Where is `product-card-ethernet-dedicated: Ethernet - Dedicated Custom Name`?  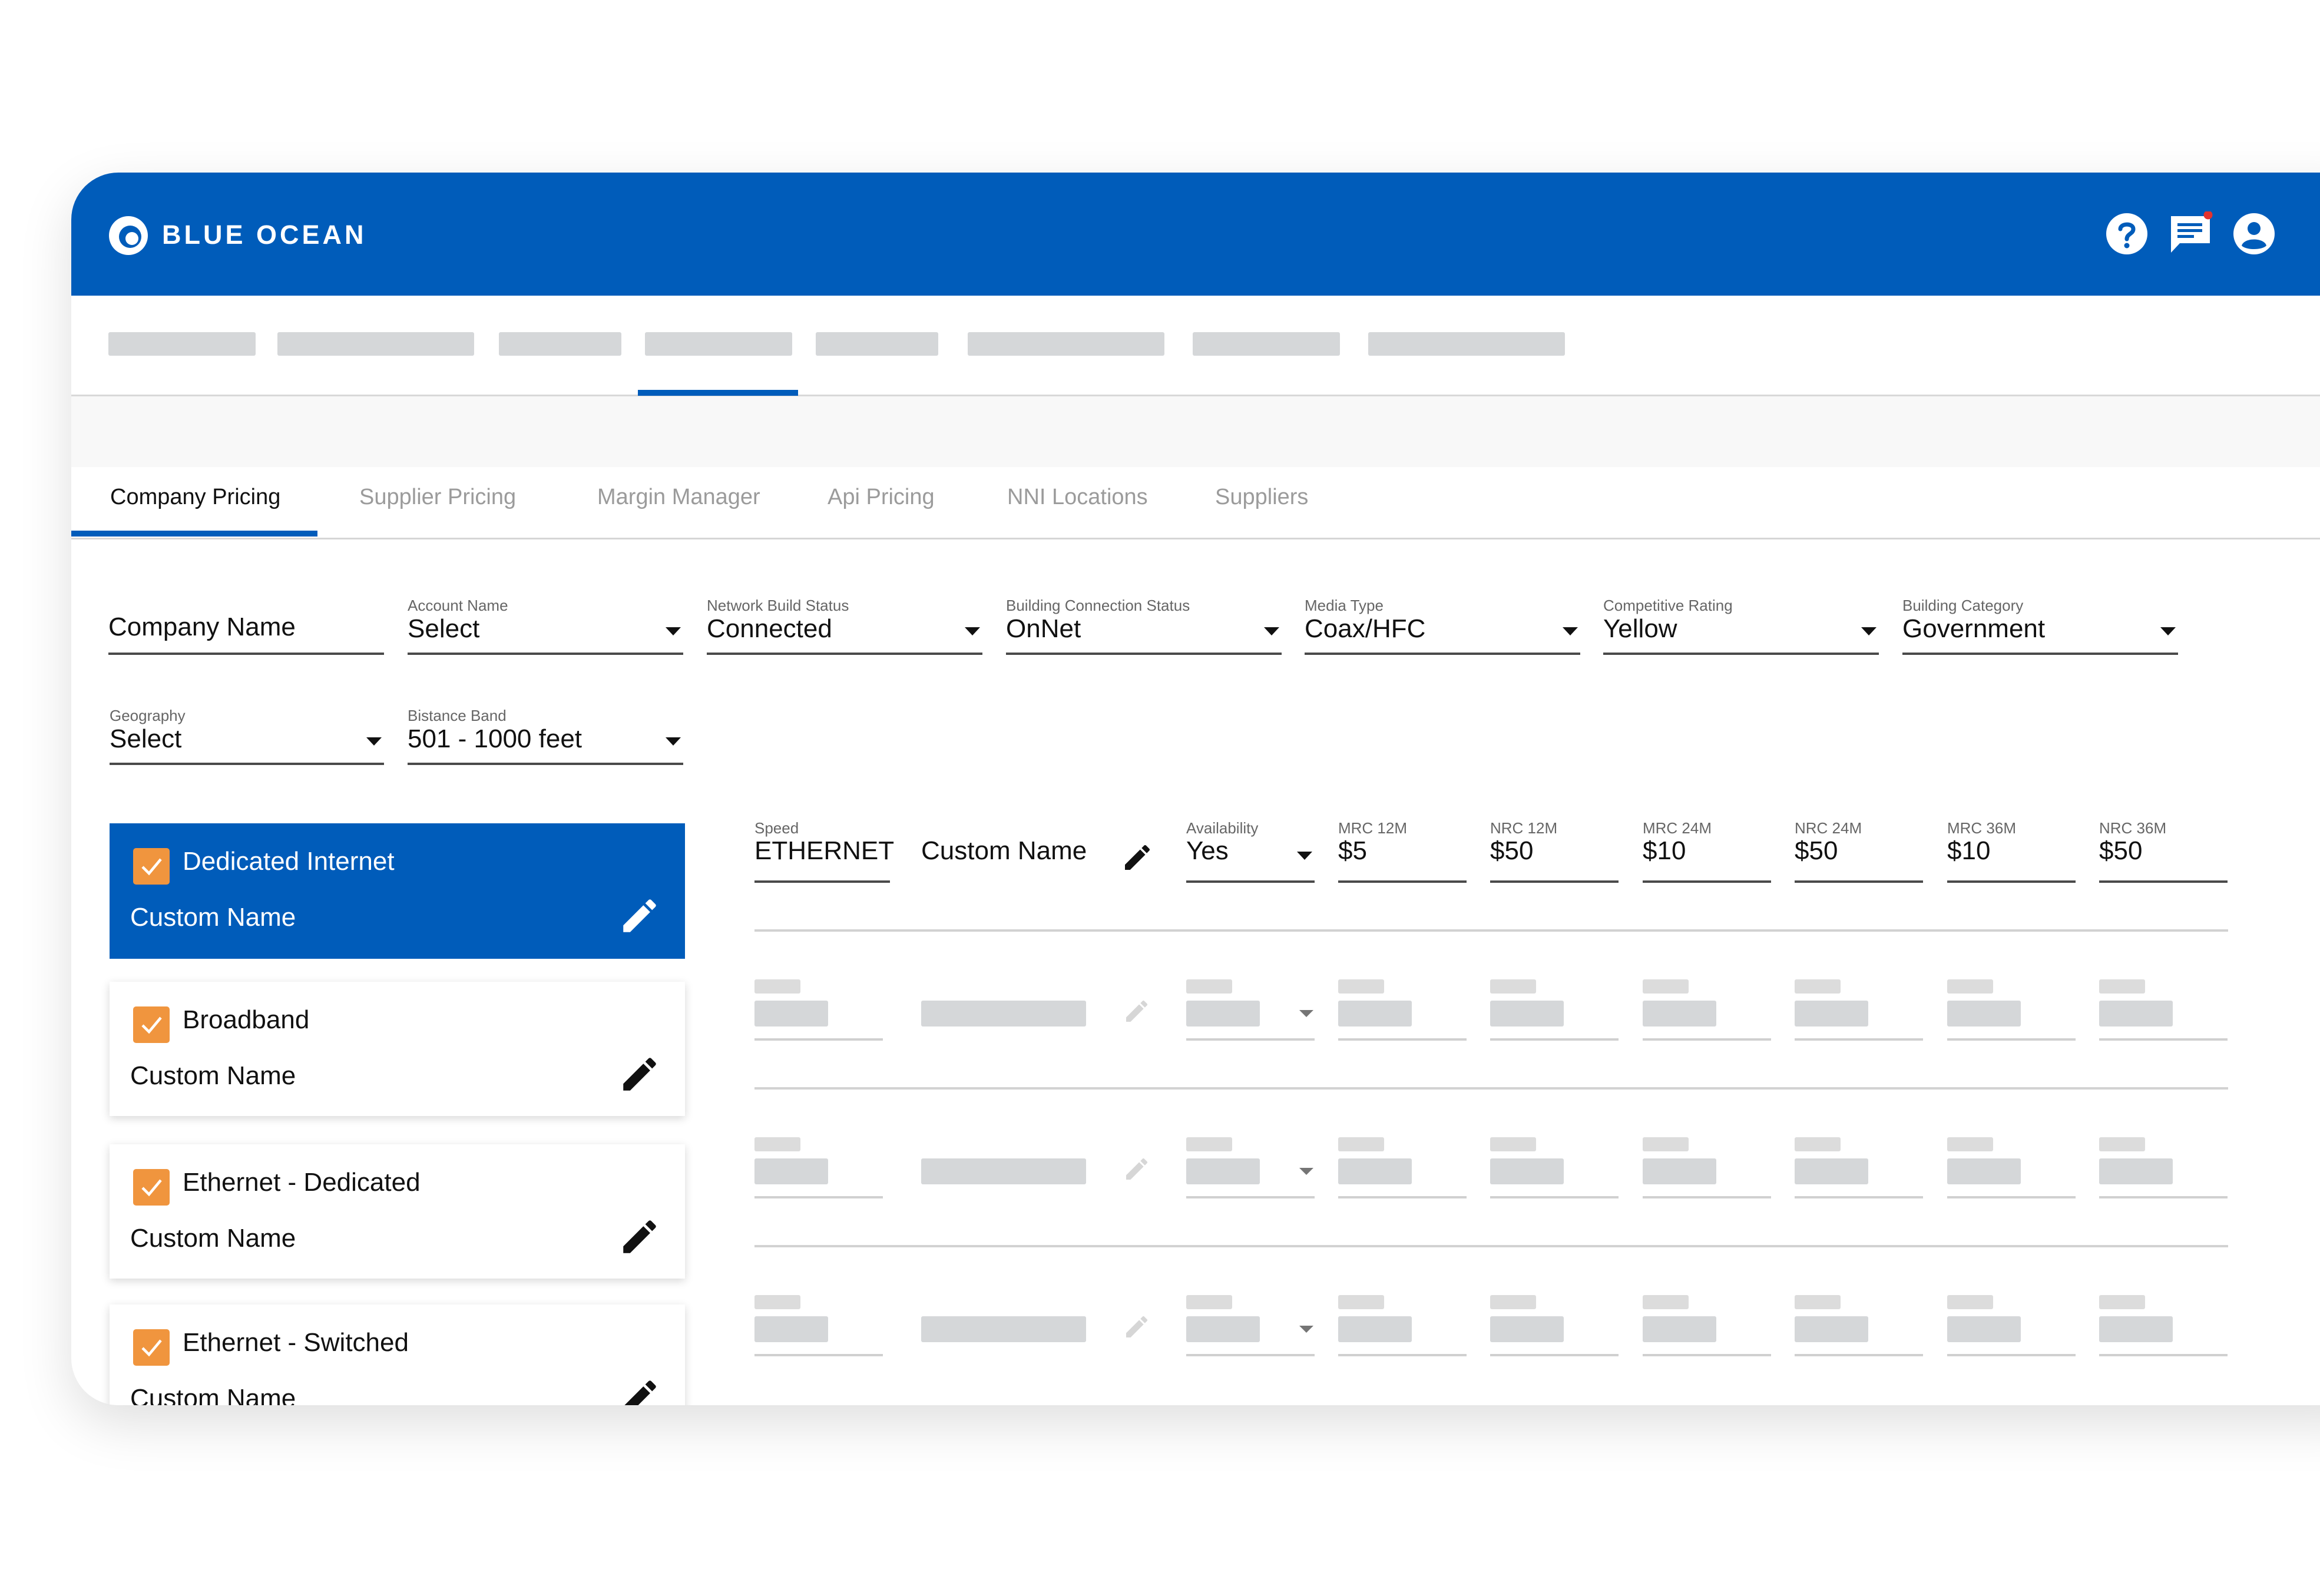
product-card-ethernet-dedicated: Ethernet - Dedicated Custom Name is located at coordinates (397, 1211).